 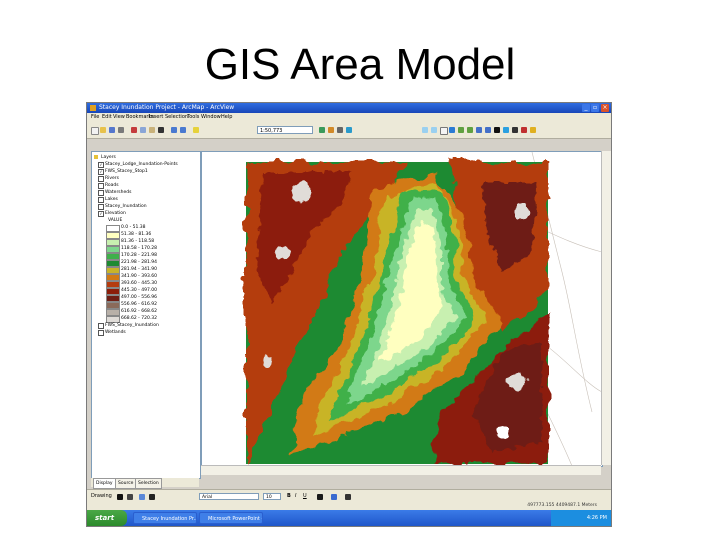 What do you see at coordinates (562, 505) in the screenshot?
I see `coordinate-readout: 497773.155 4409487.1 Meters` at bounding box center [562, 505].